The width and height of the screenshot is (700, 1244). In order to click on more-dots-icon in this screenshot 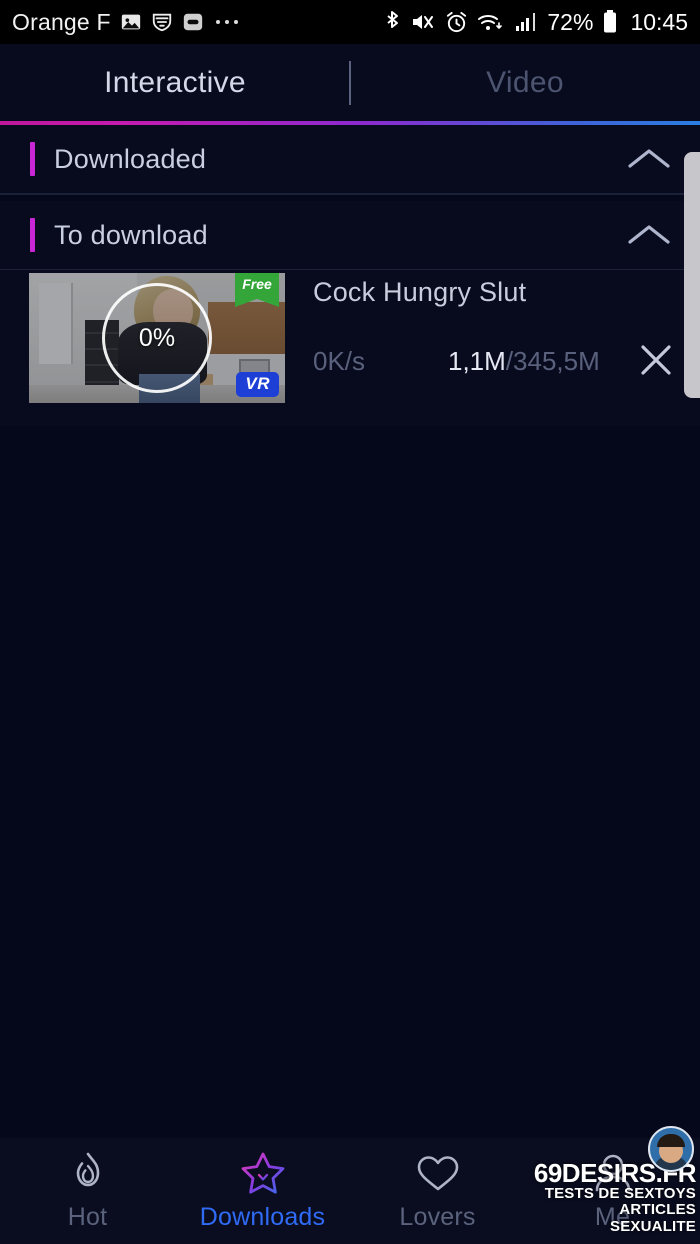, I will do `click(227, 22)`.